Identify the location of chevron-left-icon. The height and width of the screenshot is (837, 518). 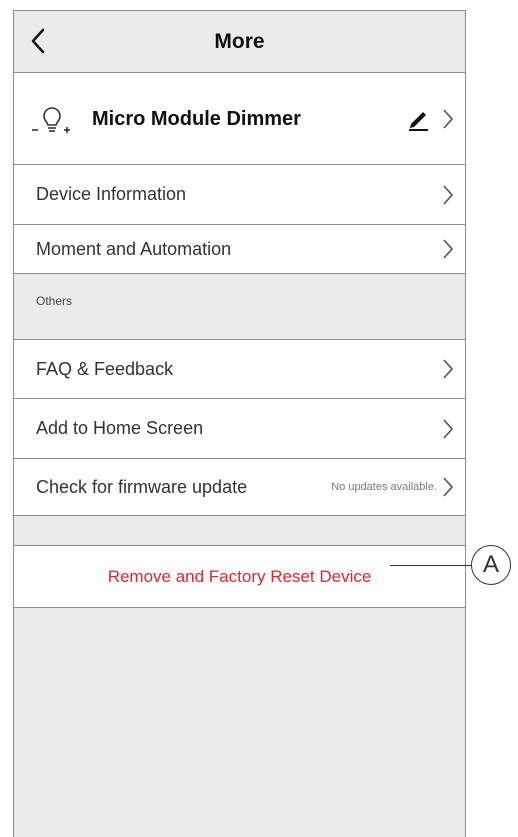
(38, 41).